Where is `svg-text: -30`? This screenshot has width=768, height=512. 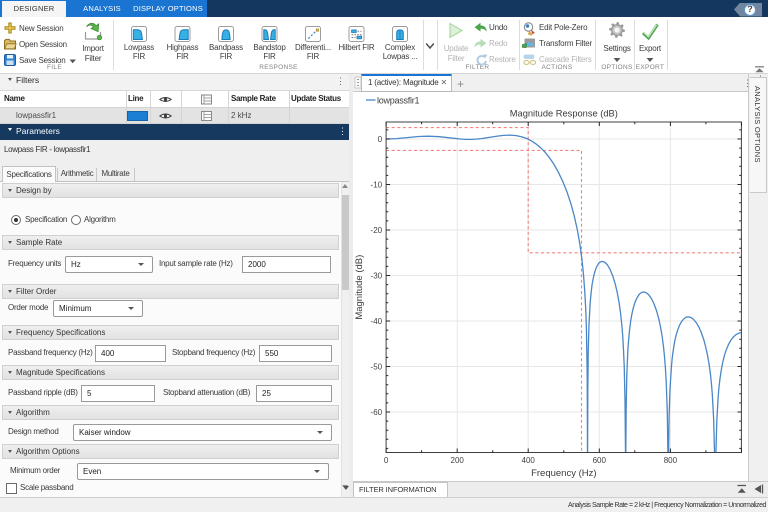
svg-text: -30 is located at coordinates (377, 276).